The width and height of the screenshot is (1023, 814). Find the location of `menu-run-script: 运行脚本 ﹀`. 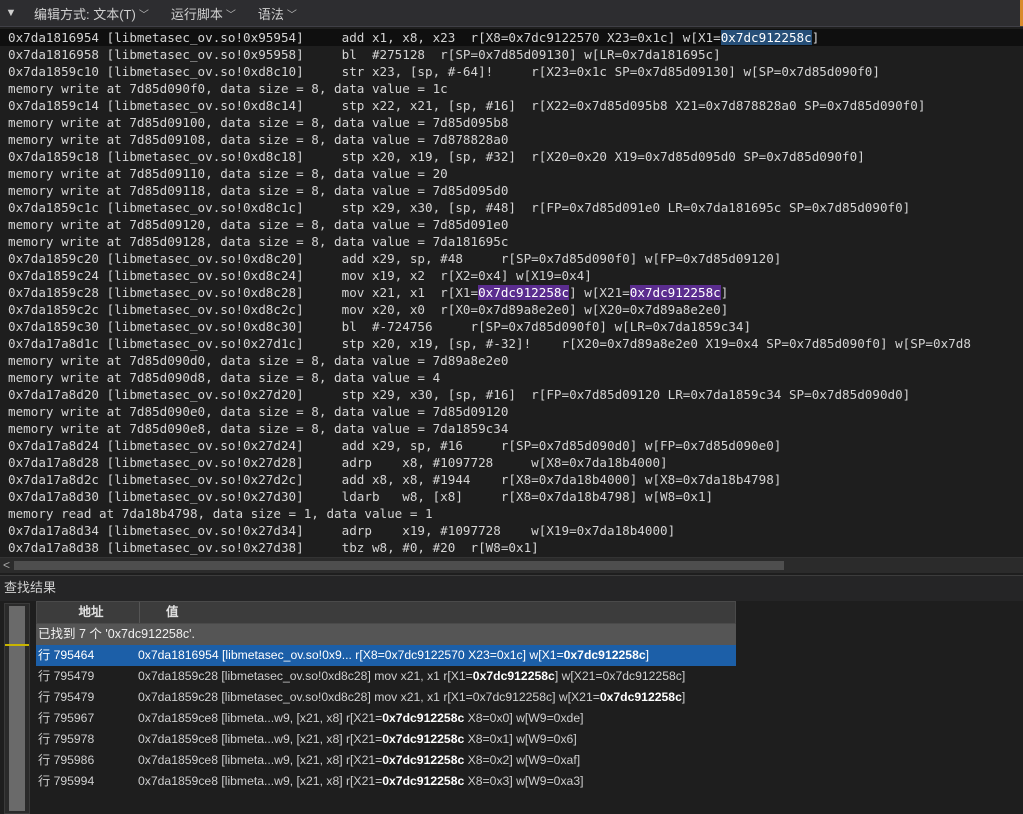

menu-run-script: 运行脚本 ﹀ is located at coordinates (203, 13).